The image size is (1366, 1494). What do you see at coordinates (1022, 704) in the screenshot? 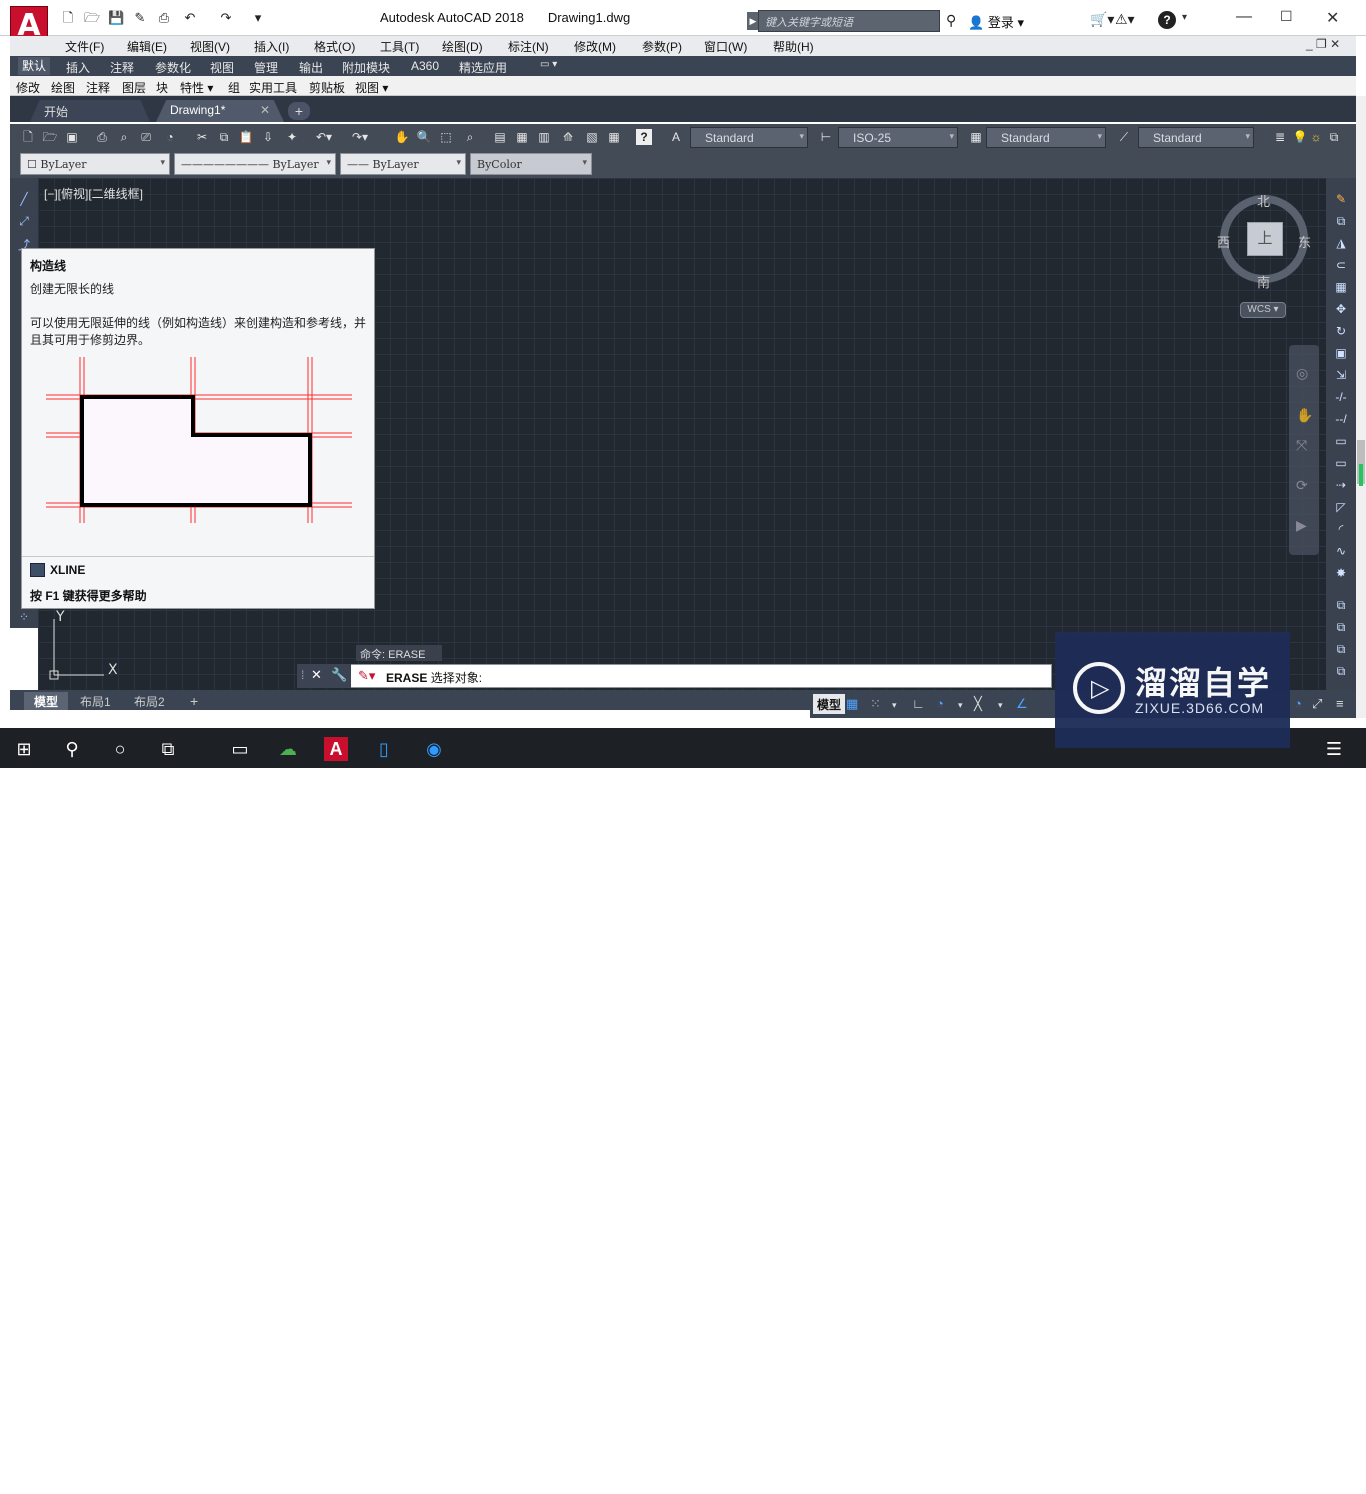
I see `object-snap-tracking-icon: ∠` at bounding box center [1022, 704].